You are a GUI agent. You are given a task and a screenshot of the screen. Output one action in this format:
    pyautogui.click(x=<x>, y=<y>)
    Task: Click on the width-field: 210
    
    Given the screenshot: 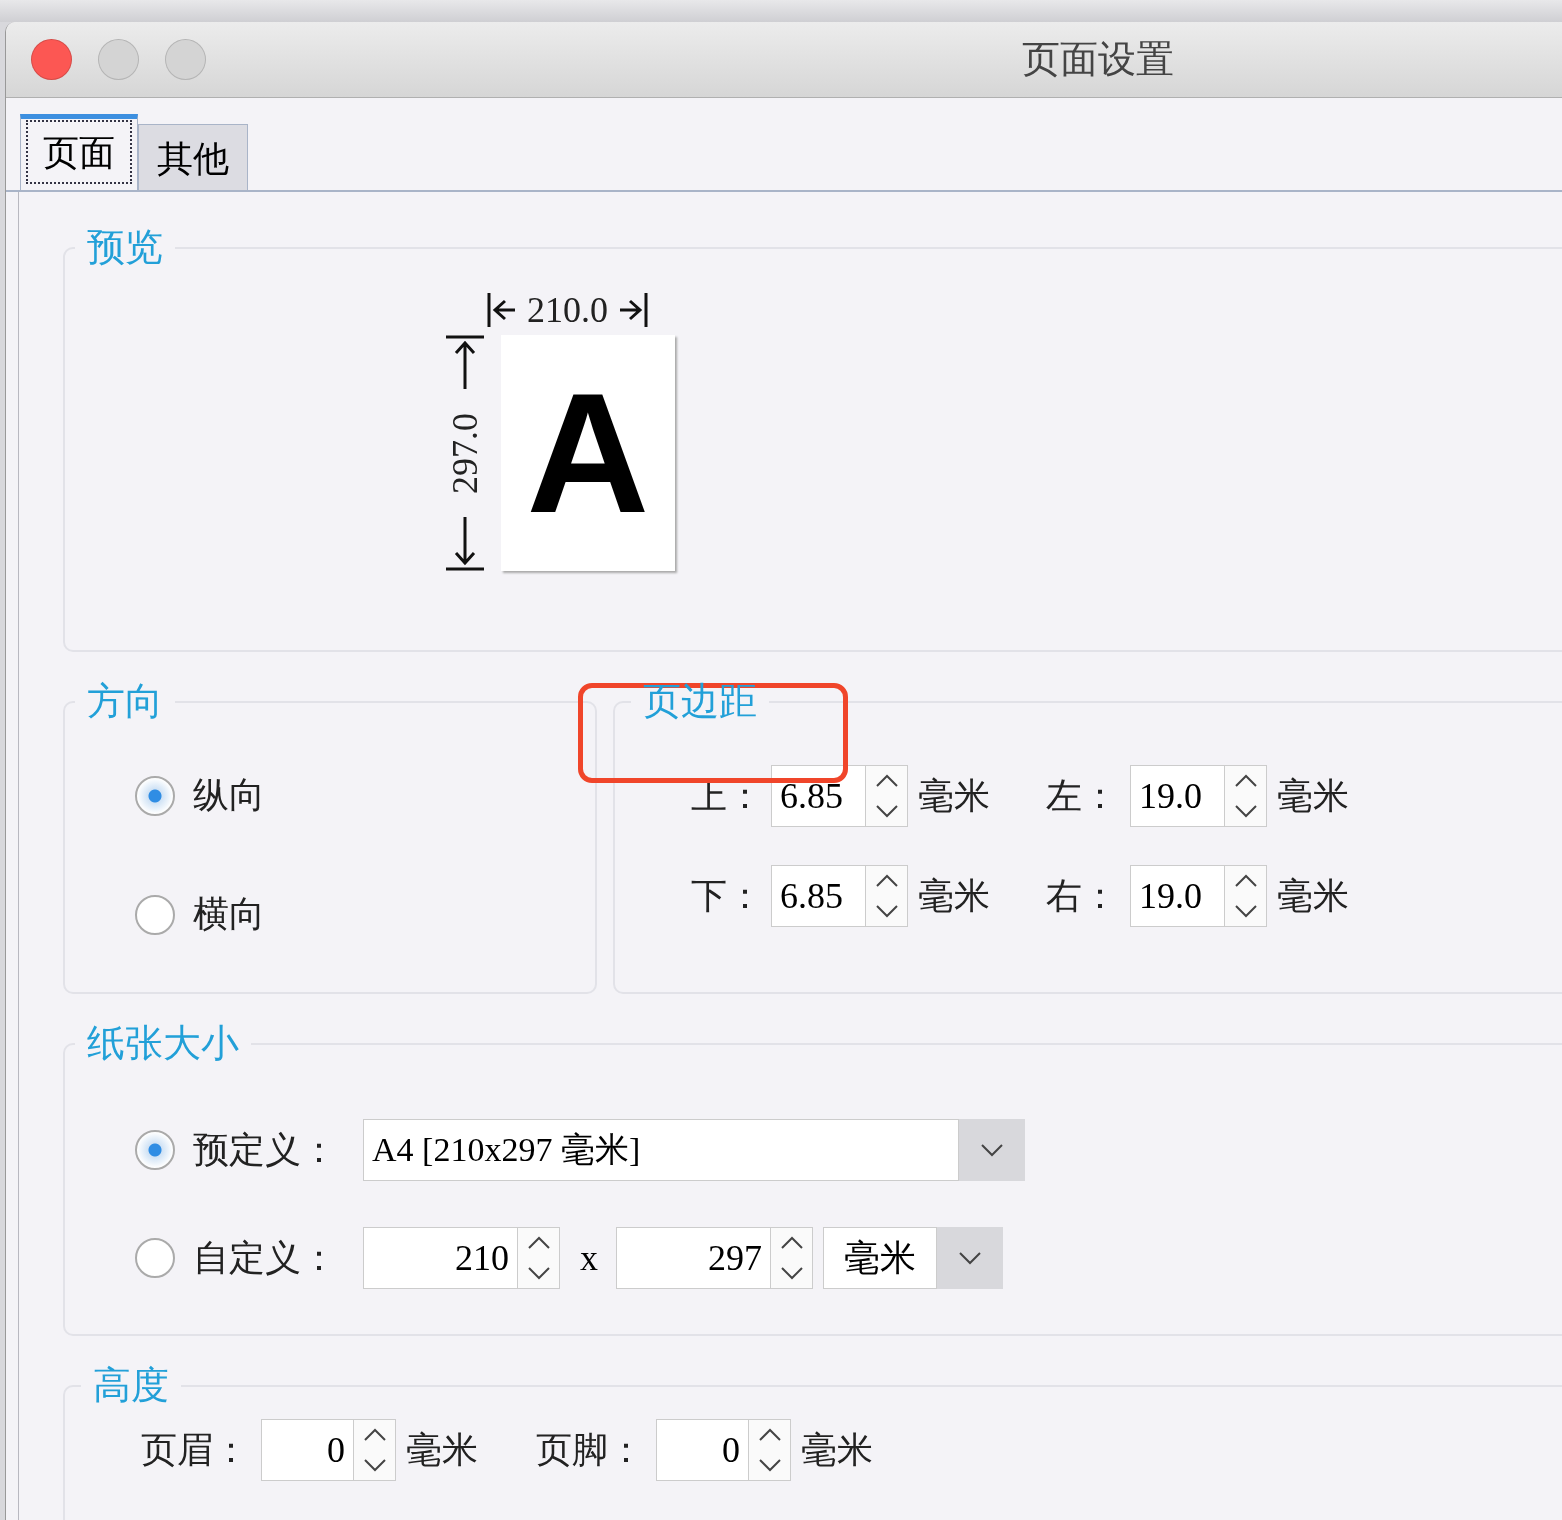 What is the action you would take?
    pyautogui.click(x=440, y=1258)
    